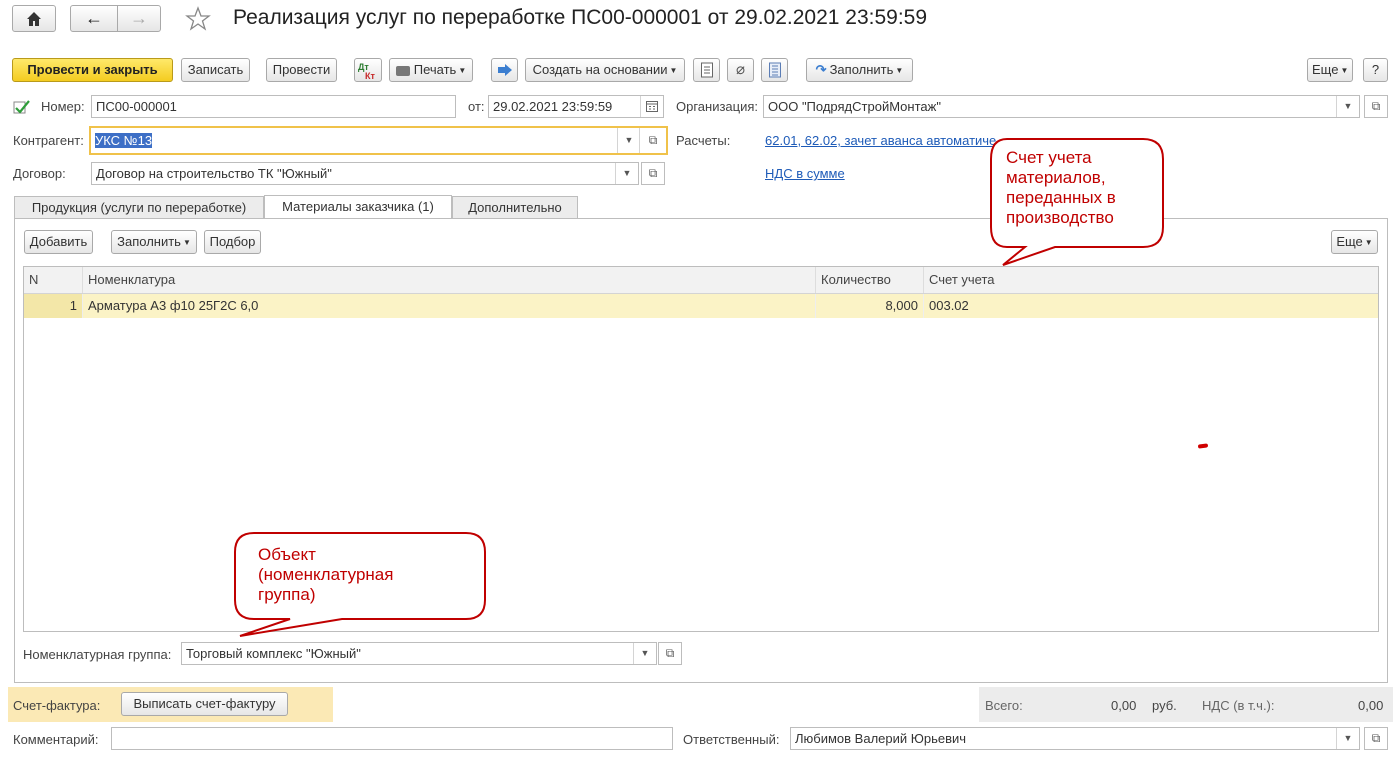  What do you see at coordinates (1354, 242) in the screenshot?
I see `table-more-button: Еще ▼` at bounding box center [1354, 242].